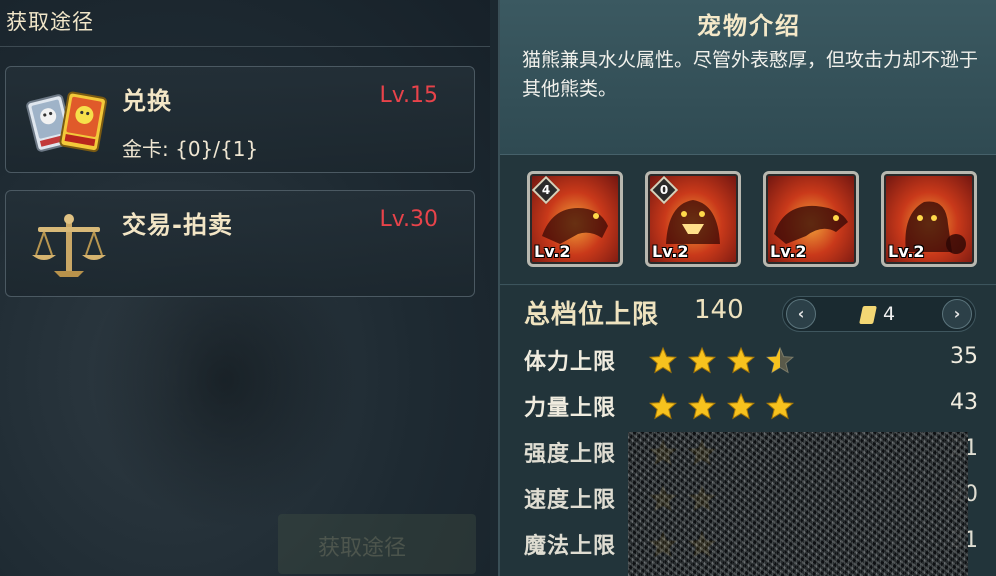 The height and width of the screenshot is (576, 996). I want to click on skills-row: 4 Lv.2 0 Lv.2 Lv.2 Lv.2, so click(748, 220).